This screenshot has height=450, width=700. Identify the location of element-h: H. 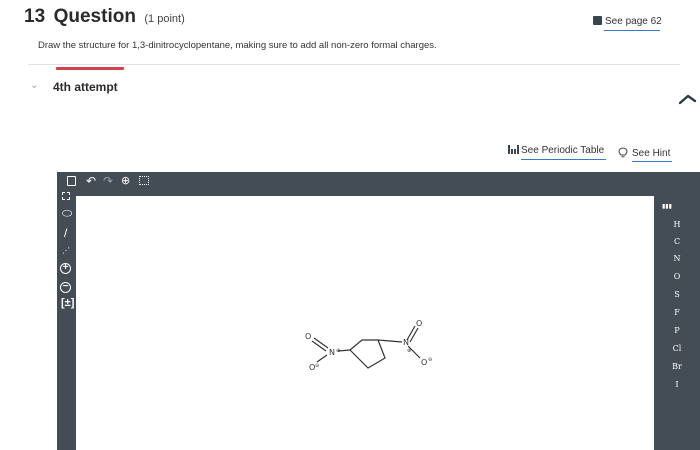
(677, 224).